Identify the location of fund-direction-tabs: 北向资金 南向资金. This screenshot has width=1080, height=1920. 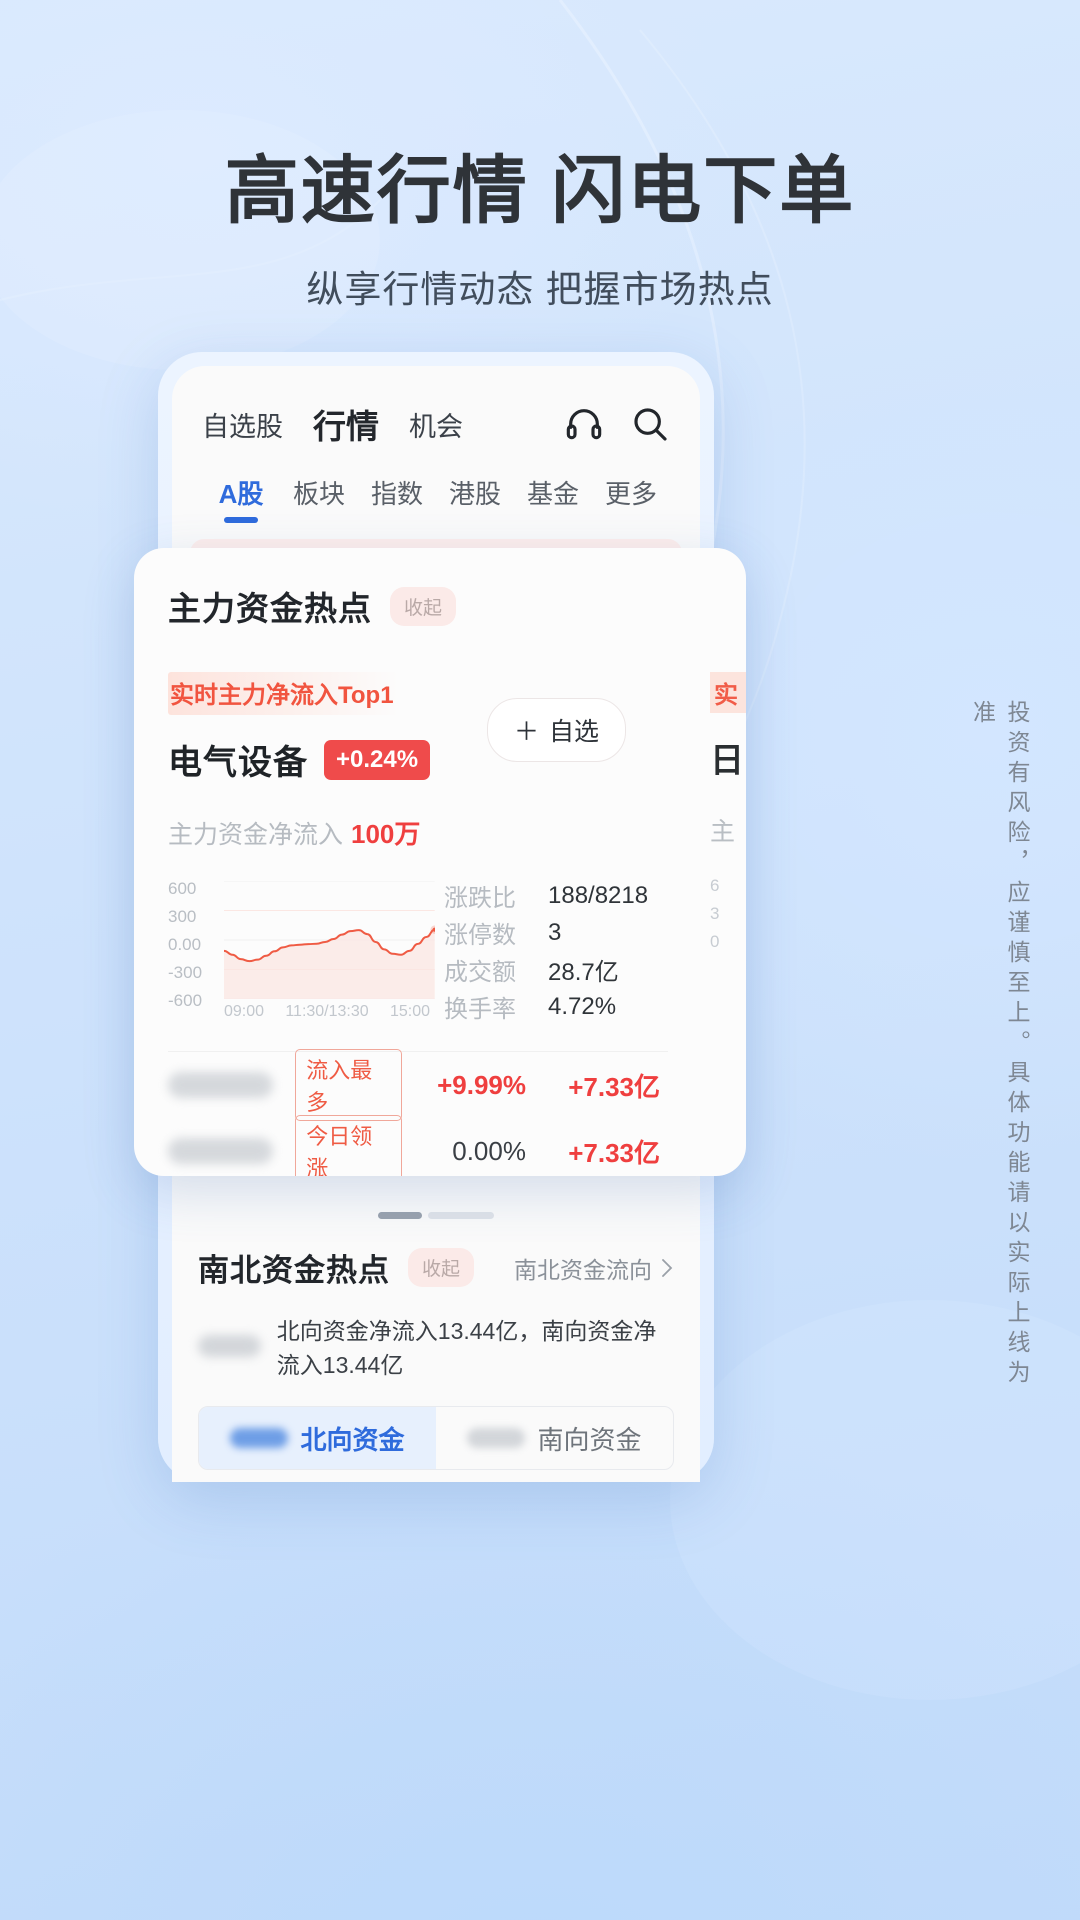
(436, 1438).